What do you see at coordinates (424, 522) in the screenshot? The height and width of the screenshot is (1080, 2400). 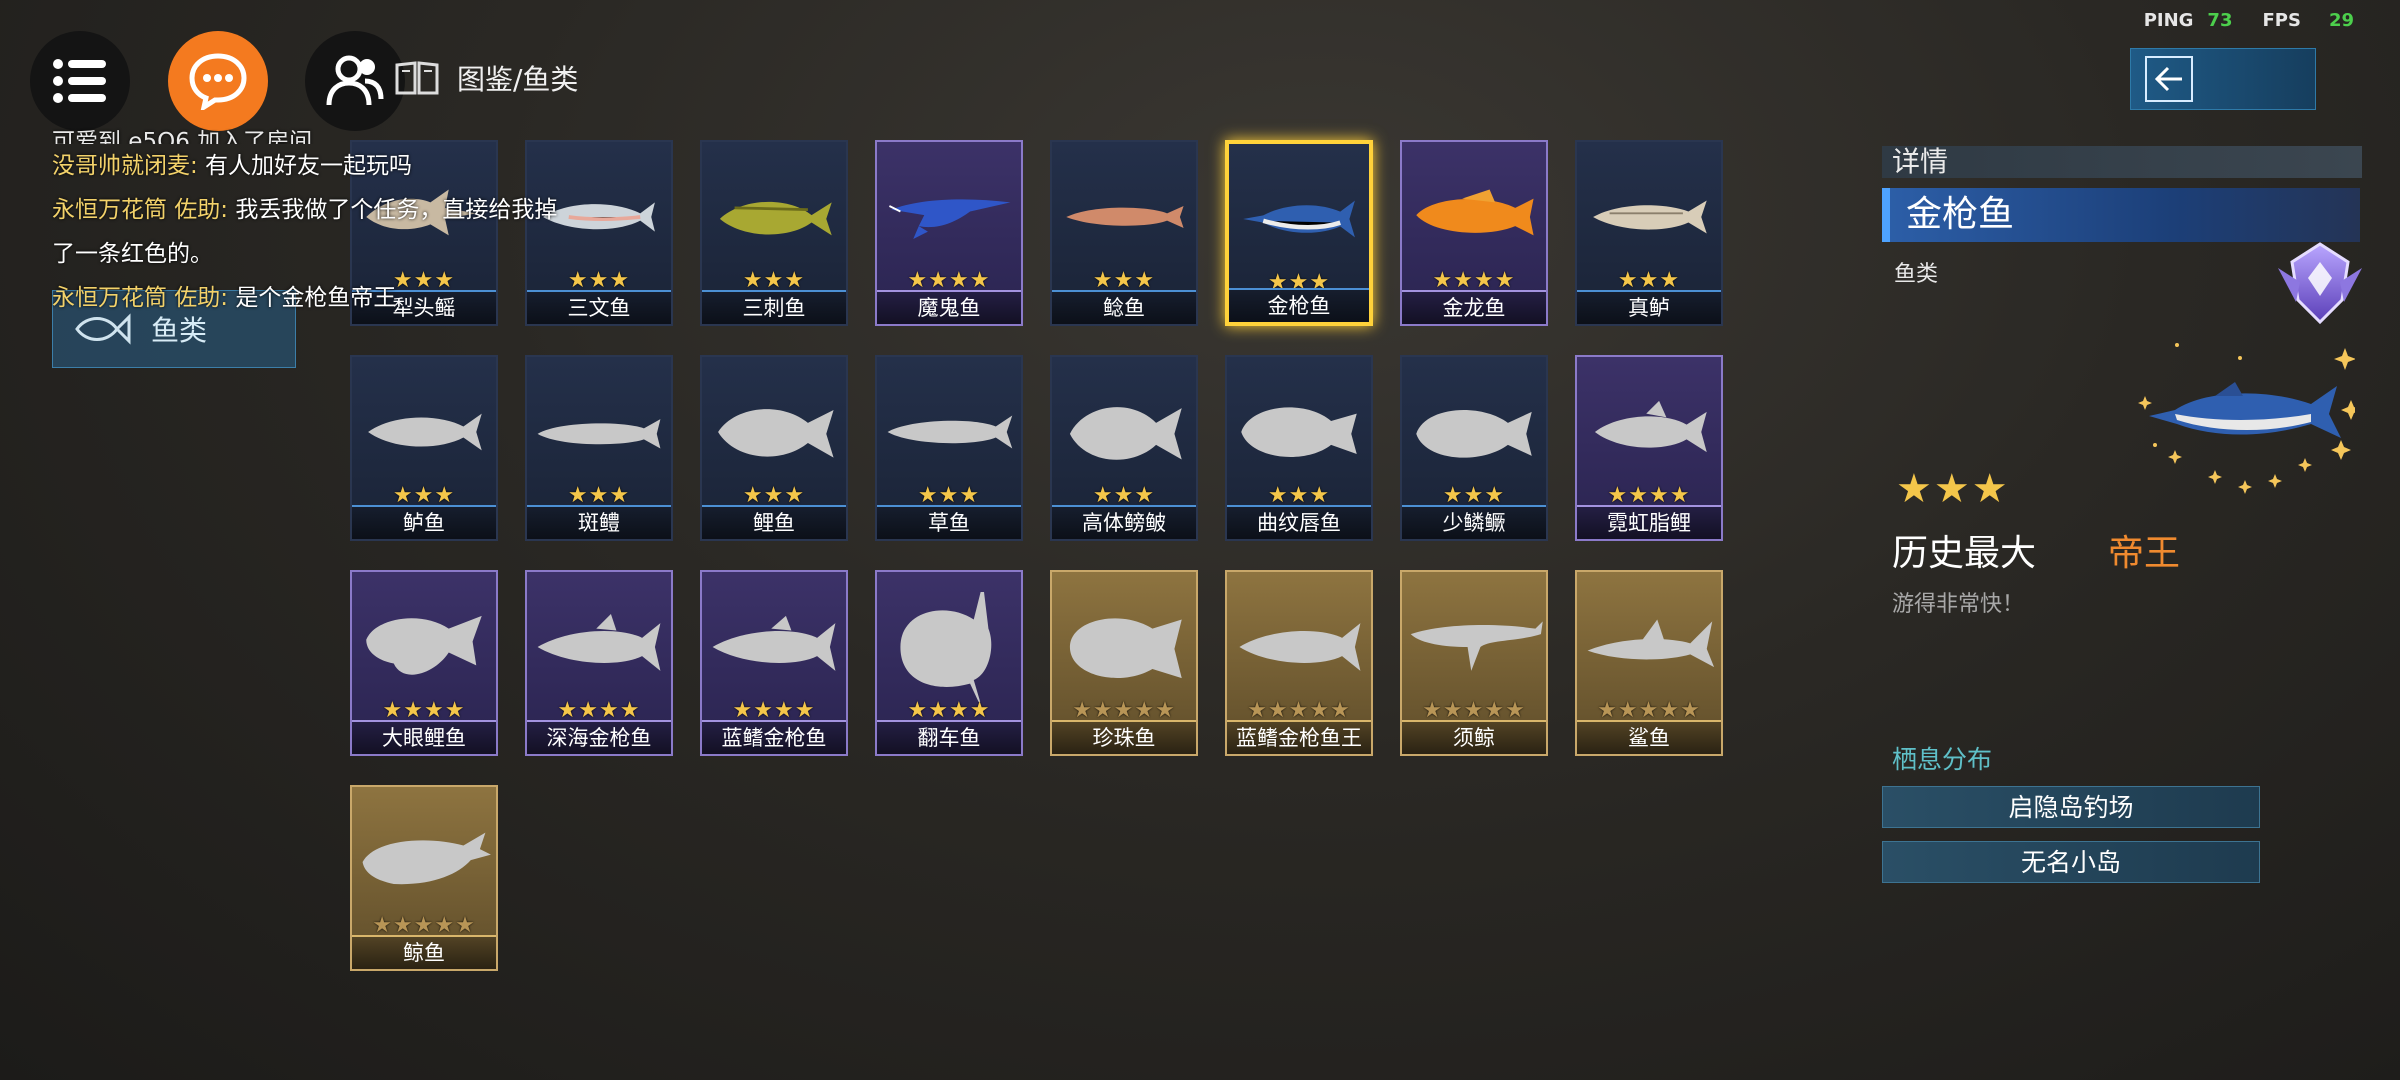 I see `fish-card-label: 鲈鱼` at bounding box center [424, 522].